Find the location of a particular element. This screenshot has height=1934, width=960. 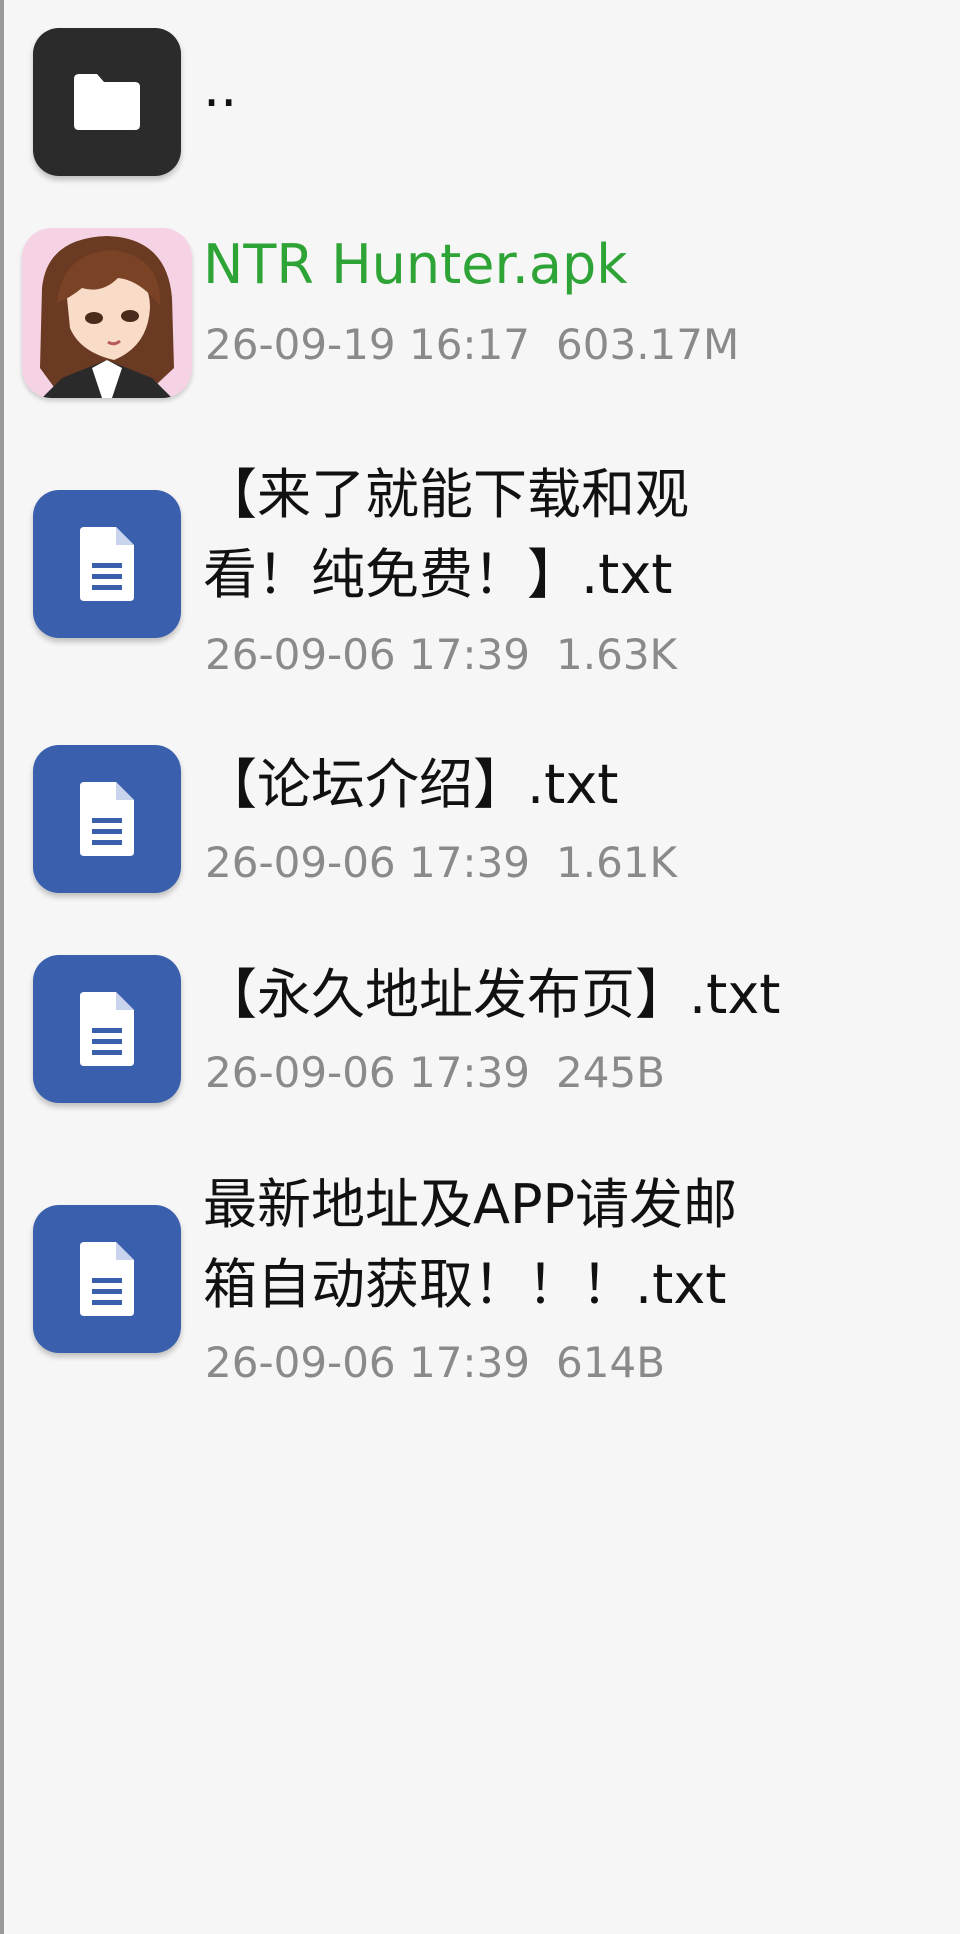

file-meta: 26-09-06 17:39 614B is located at coordinates (435, 1363).